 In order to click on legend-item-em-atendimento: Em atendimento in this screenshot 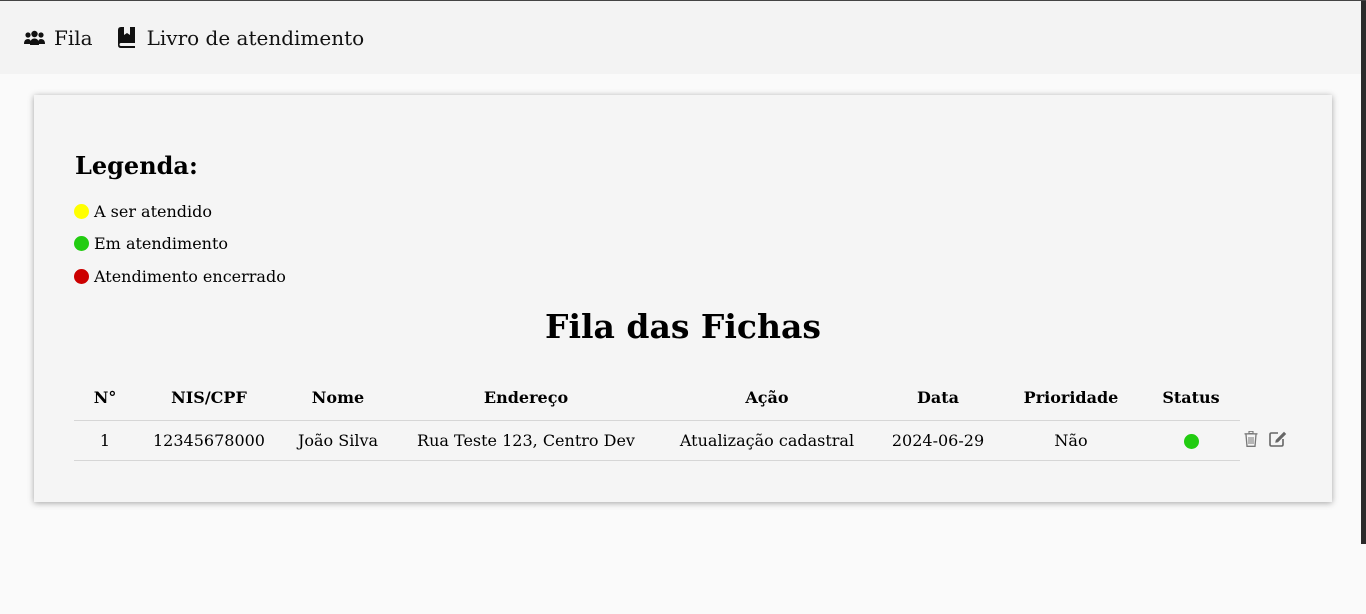, I will do `click(151, 243)`.